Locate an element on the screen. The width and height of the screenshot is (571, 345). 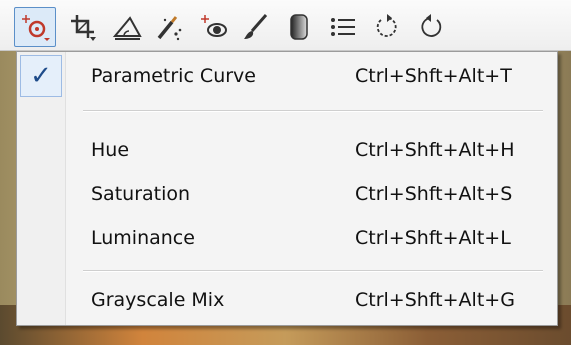
menu-item-shortcut: Ctrl+Shft+Alt+H is located at coordinates (435, 150).